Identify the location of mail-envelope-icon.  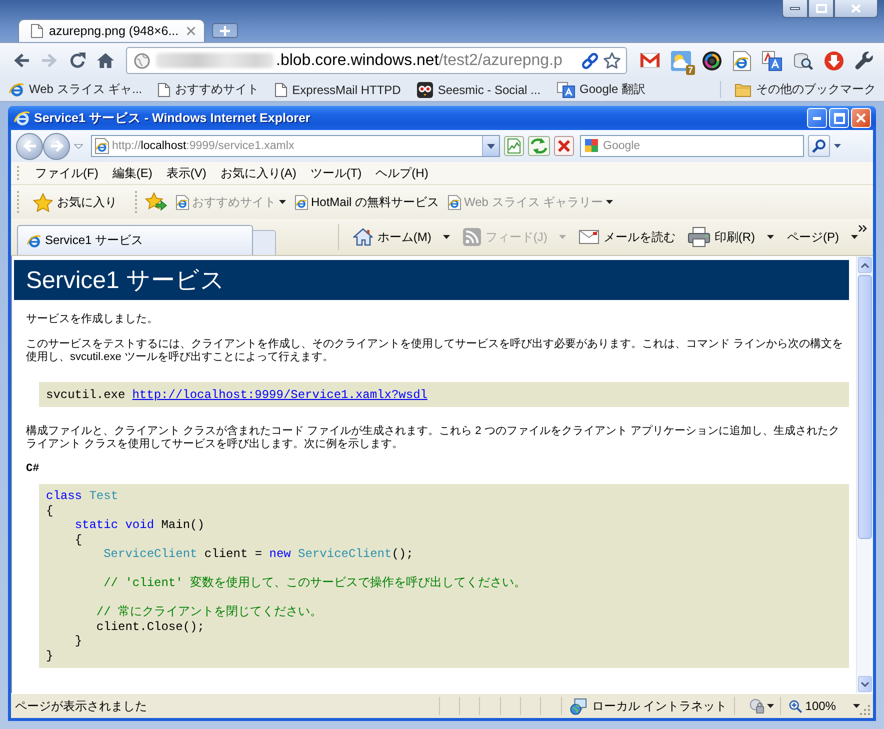
(650, 60).